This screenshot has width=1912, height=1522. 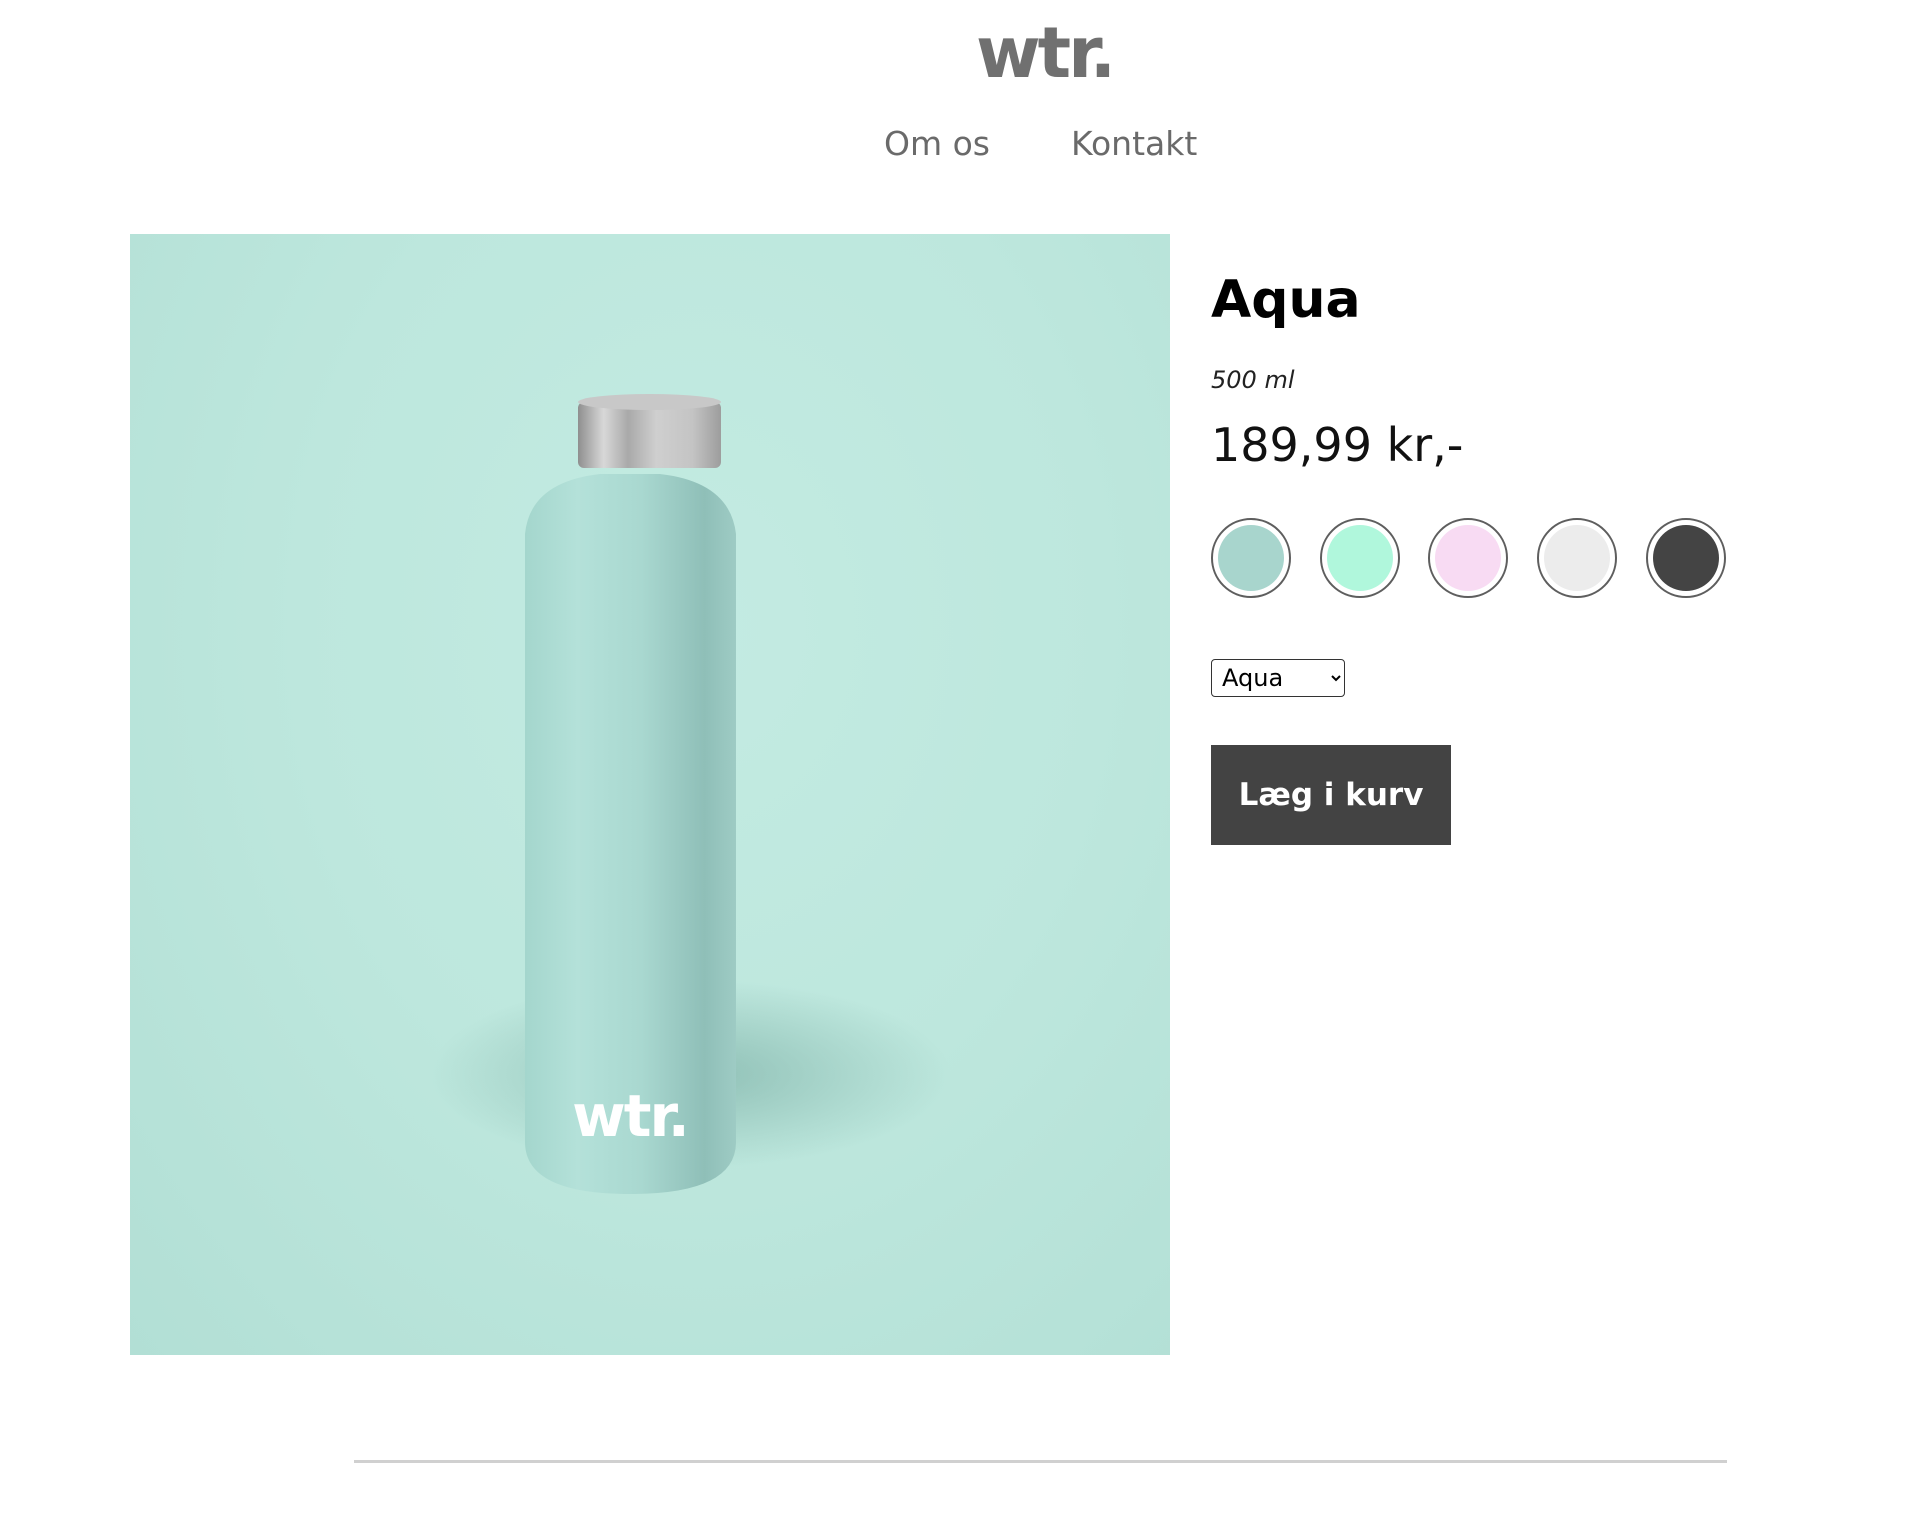 I want to click on swatch-aqua, so click(x=1251, y=558).